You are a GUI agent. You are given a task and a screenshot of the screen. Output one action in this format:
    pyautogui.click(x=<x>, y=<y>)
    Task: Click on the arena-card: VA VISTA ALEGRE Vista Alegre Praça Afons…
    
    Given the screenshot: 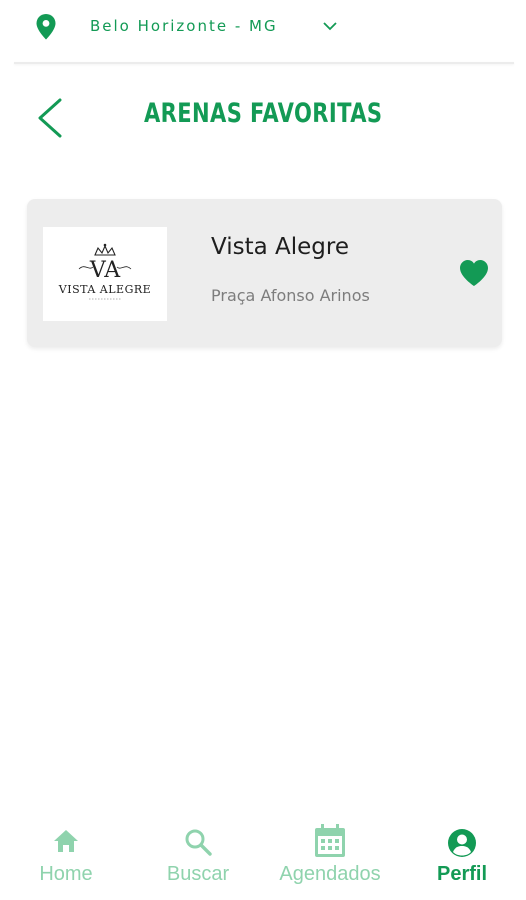 What is the action you would take?
    pyautogui.click(x=264, y=273)
    